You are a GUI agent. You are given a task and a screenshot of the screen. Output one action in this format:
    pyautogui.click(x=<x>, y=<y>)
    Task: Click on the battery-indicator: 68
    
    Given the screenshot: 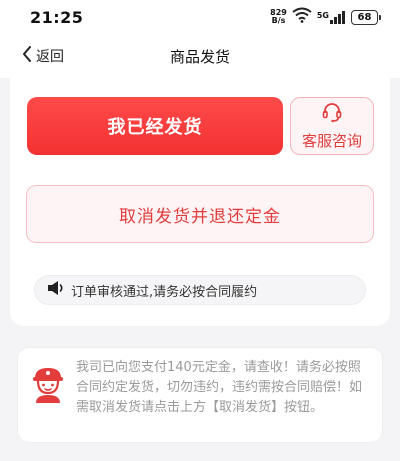 What is the action you would take?
    pyautogui.click(x=366, y=17)
    